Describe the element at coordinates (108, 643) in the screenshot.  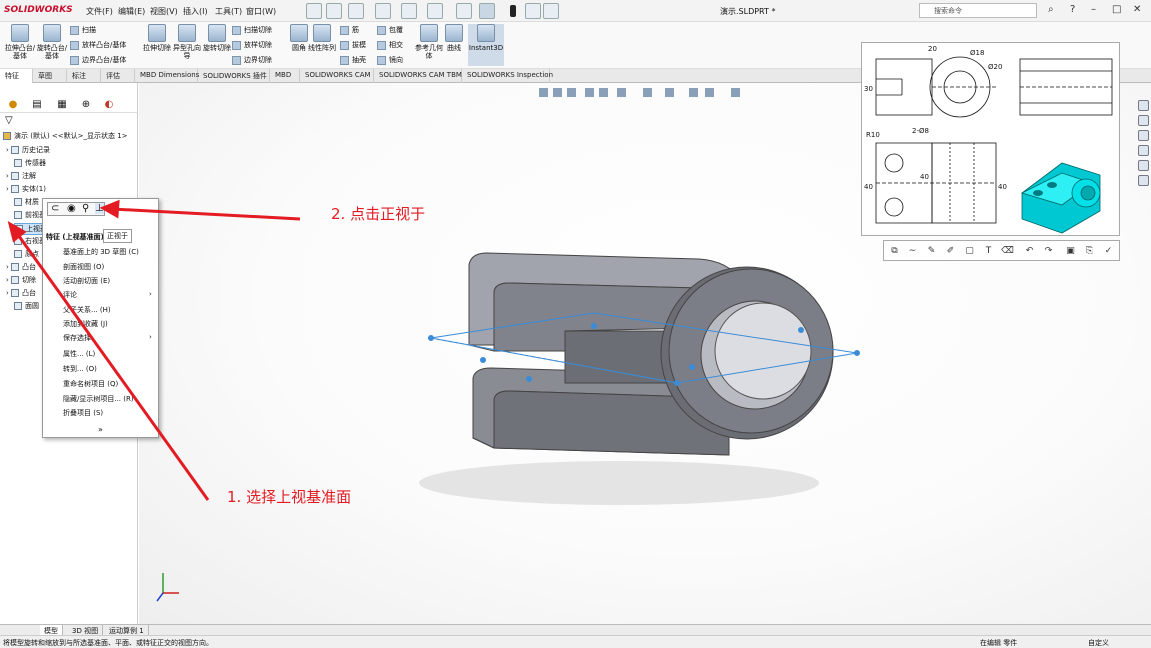
I see `status-message: 将模型旋转和缩放到与所选基准面、平面、或特征正交的视图方向。` at that location.